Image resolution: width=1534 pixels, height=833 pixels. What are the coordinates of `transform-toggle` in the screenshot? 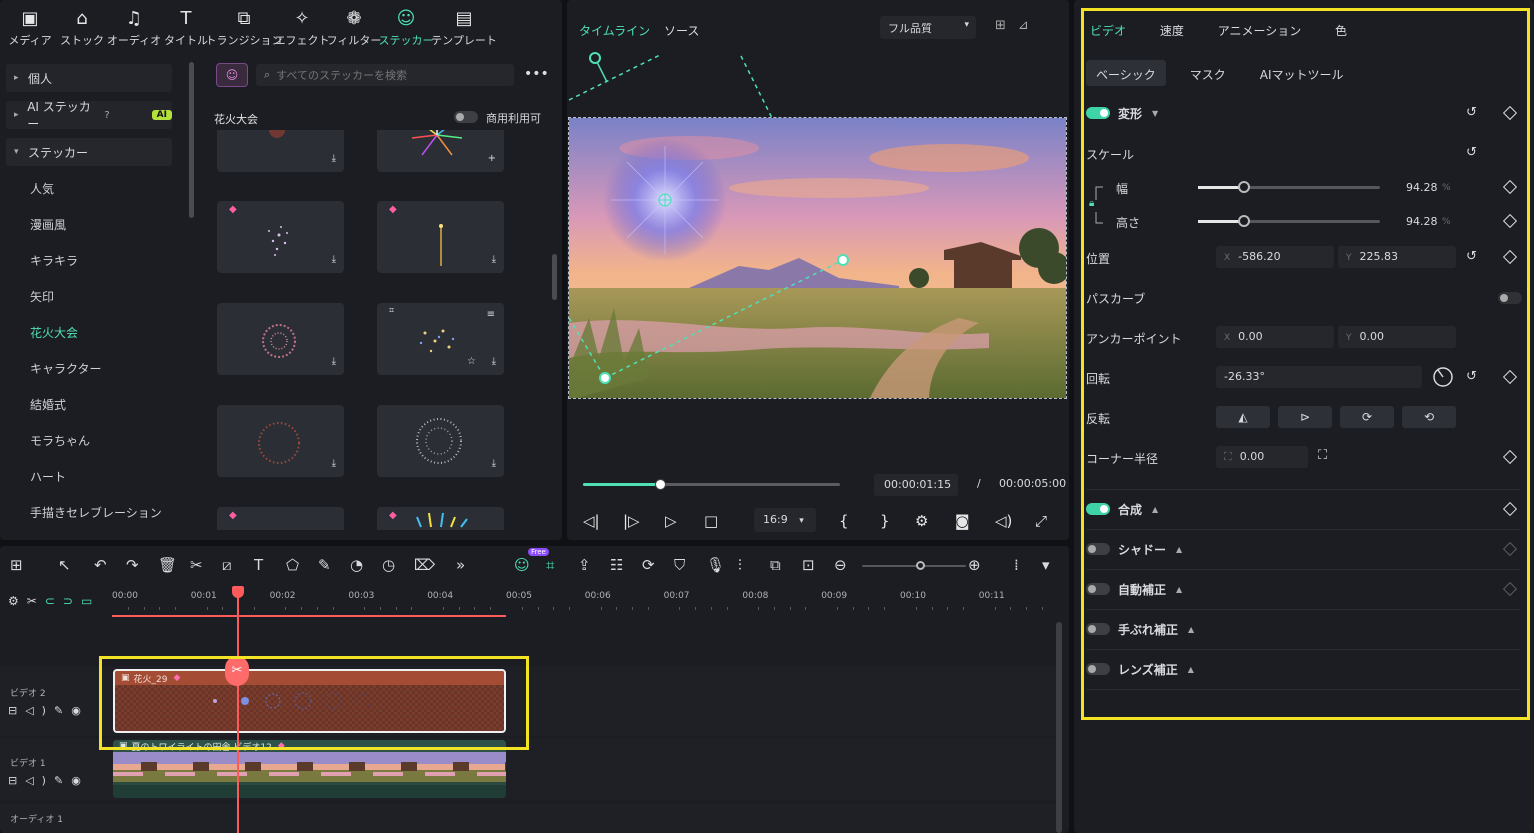 It's located at (1098, 113).